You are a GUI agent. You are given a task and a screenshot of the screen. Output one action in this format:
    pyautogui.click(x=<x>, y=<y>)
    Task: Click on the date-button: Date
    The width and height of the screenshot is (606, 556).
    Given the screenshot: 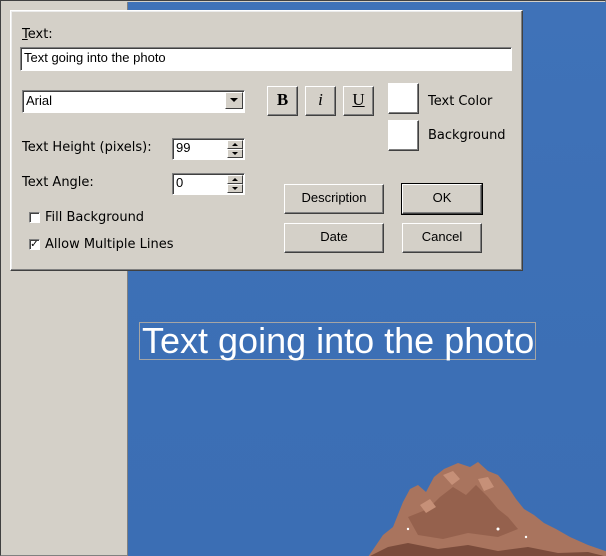 What is the action you would take?
    pyautogui.click(x=334, y=238)
    